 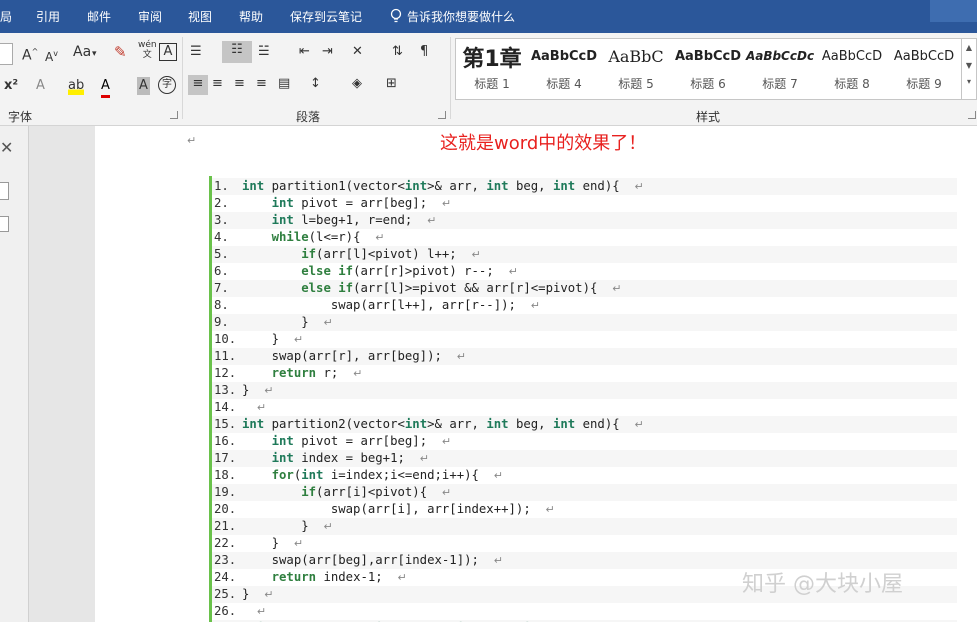 I want to click on code-line: 20. swap(arr[i], arr[index++]); ↵, so click(x=584, y=509).